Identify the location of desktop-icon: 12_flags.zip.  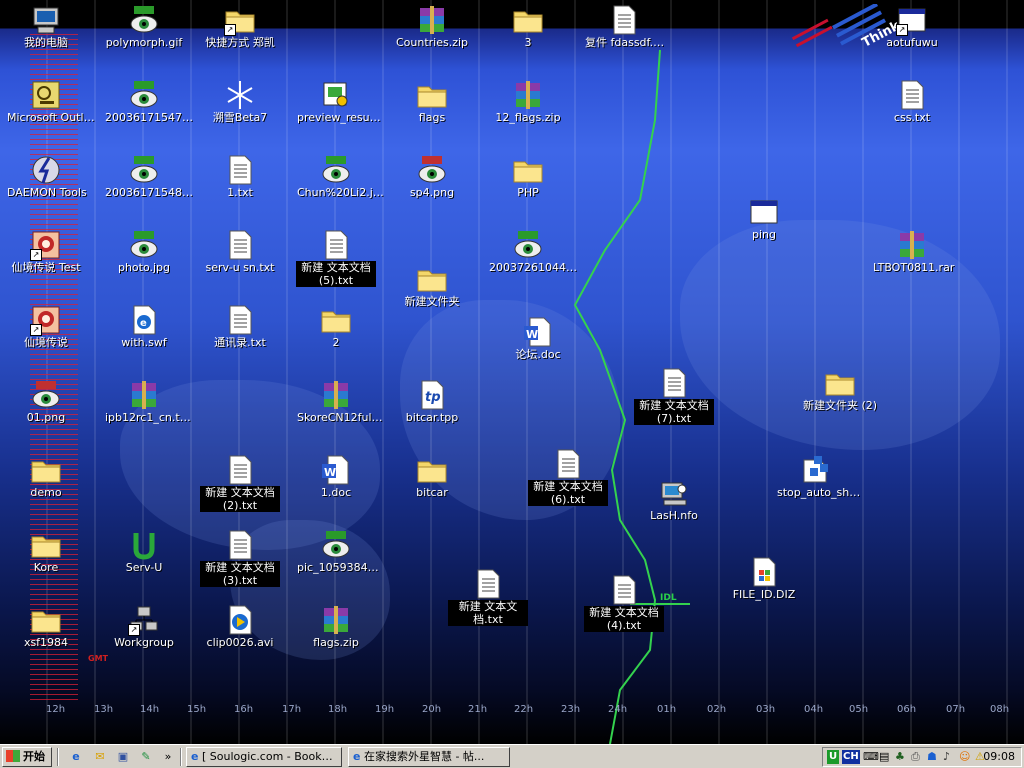
(528, 103).